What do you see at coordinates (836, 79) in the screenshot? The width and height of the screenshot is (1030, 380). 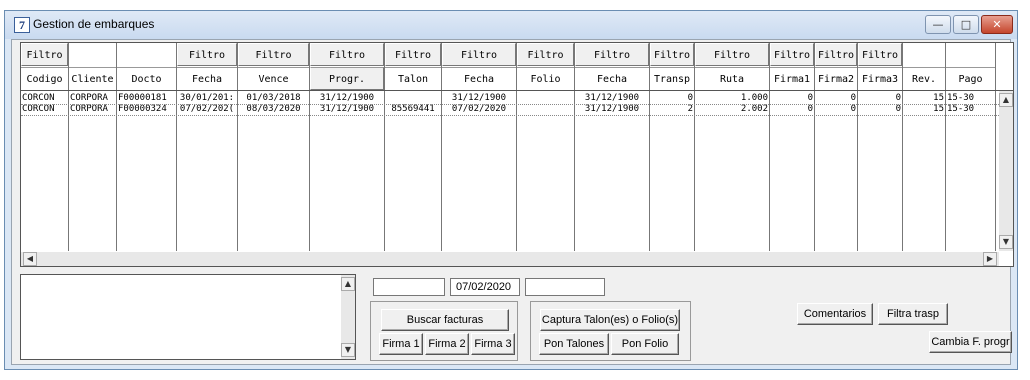 I see `column-label: Firma2` at bounding box center [836, 79].